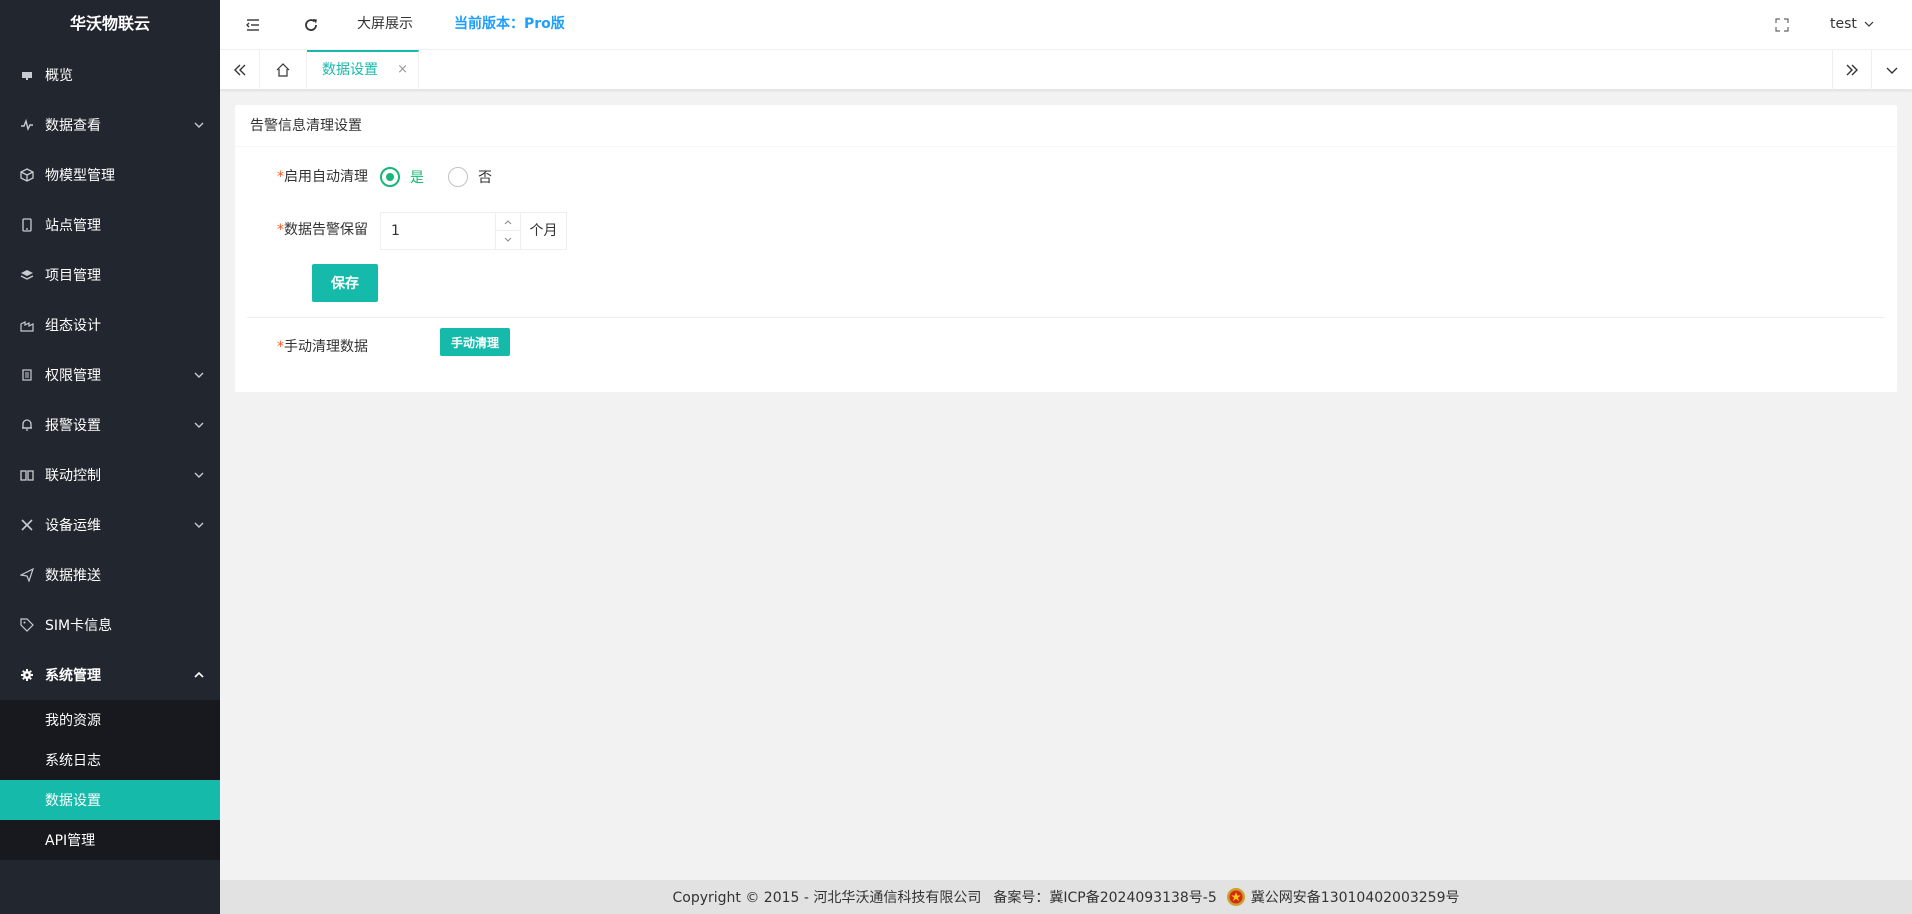 The height and width of the screenshot is (914, 1912). Describe the element at coordinates (79, 626) in the screenshot. I see `sidebar-item-label: SIM卡信息` at that location.